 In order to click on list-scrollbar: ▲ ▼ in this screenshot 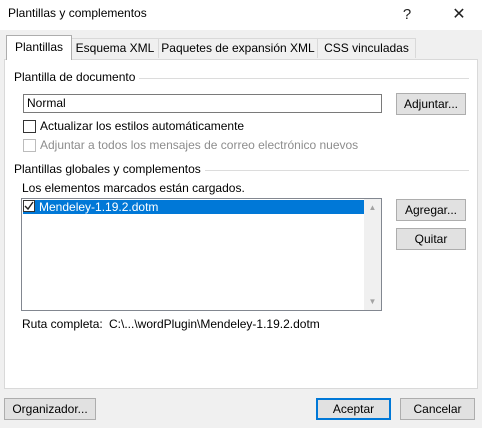, I will do `click(372, 254)`.